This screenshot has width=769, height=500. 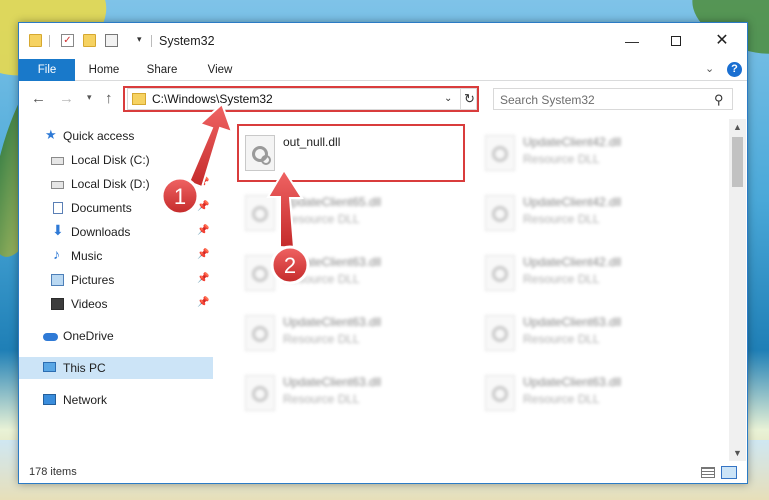 What do you see at coordinates (58, 208) in the screenshot?
I see `documents-icon` at bounding box center [58, 208].